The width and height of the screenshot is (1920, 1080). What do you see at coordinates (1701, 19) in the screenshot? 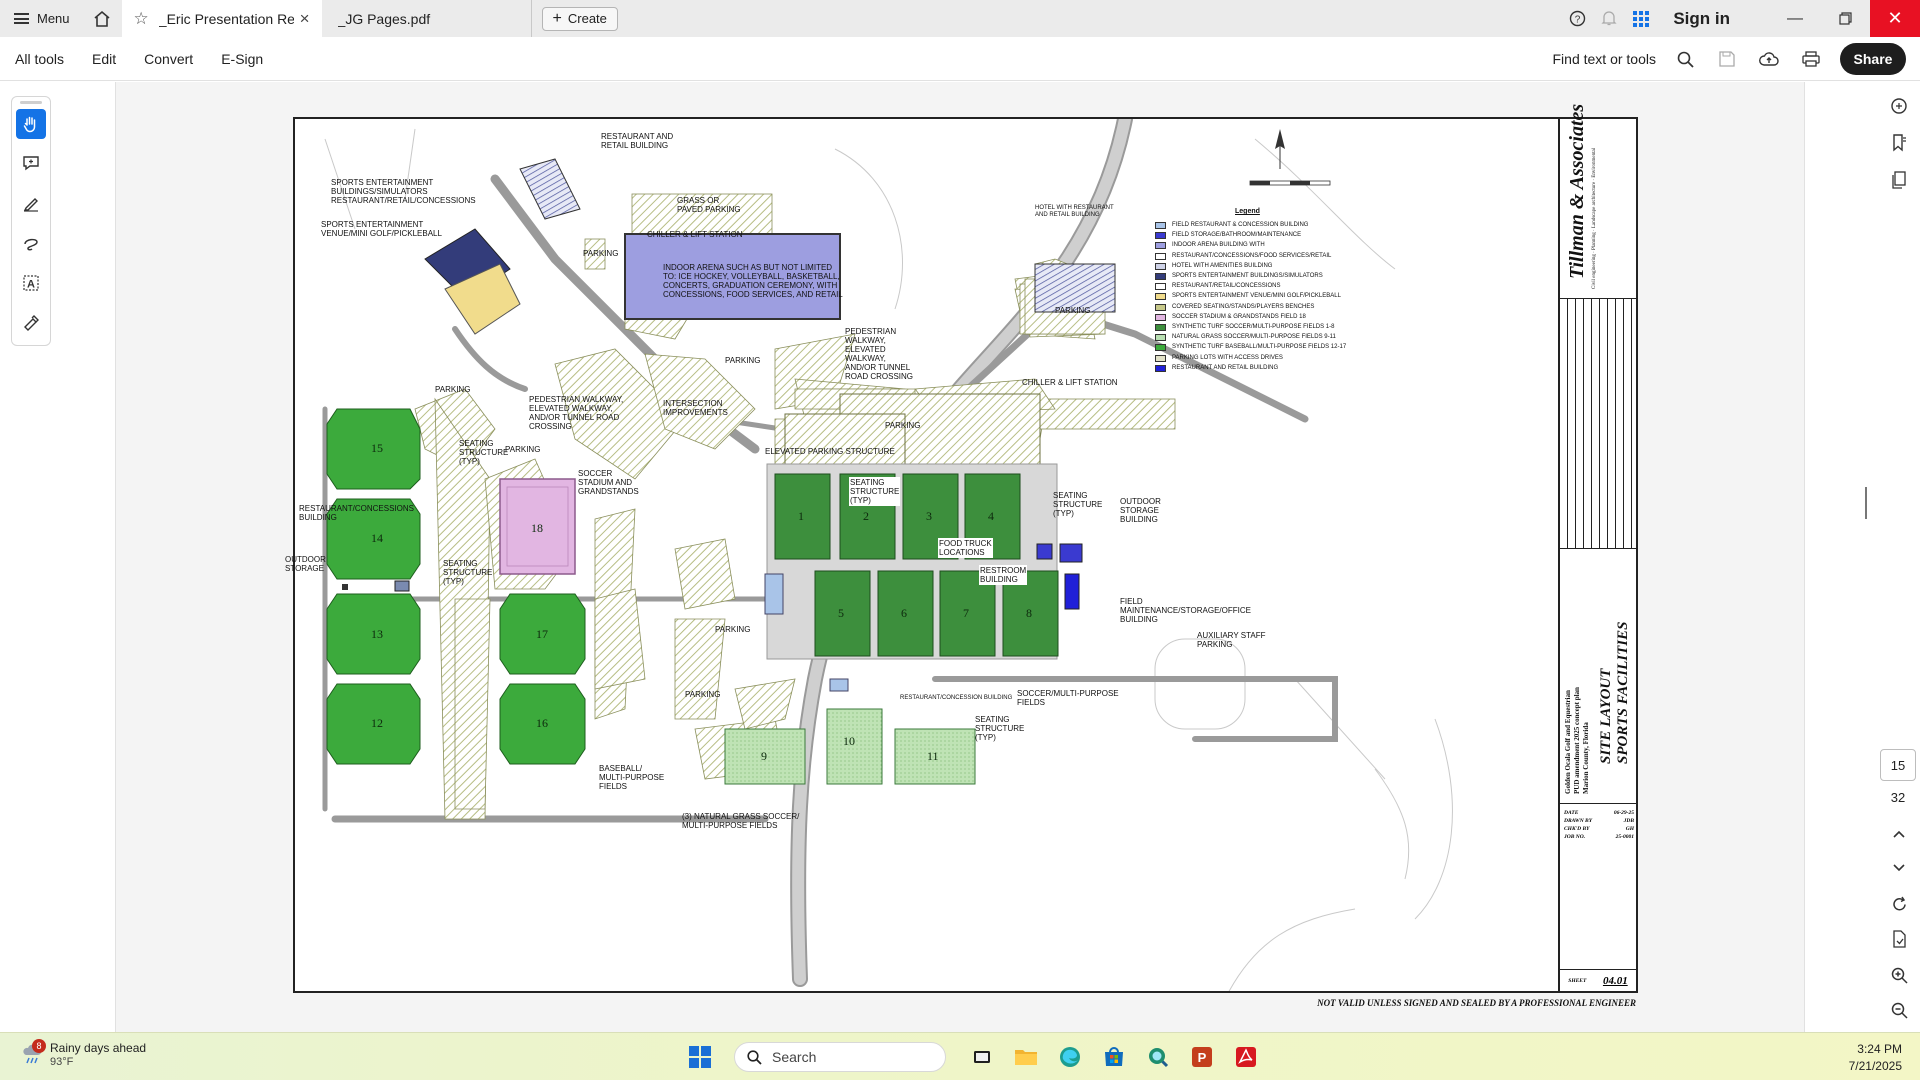
I see `sign-in-button: Sign in` at bounding box center [1701, 19].